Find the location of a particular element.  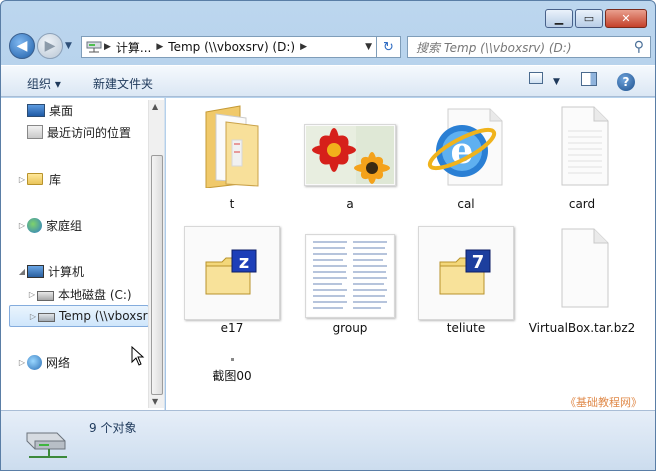

file-item: t is located at coordinates (232, 161).